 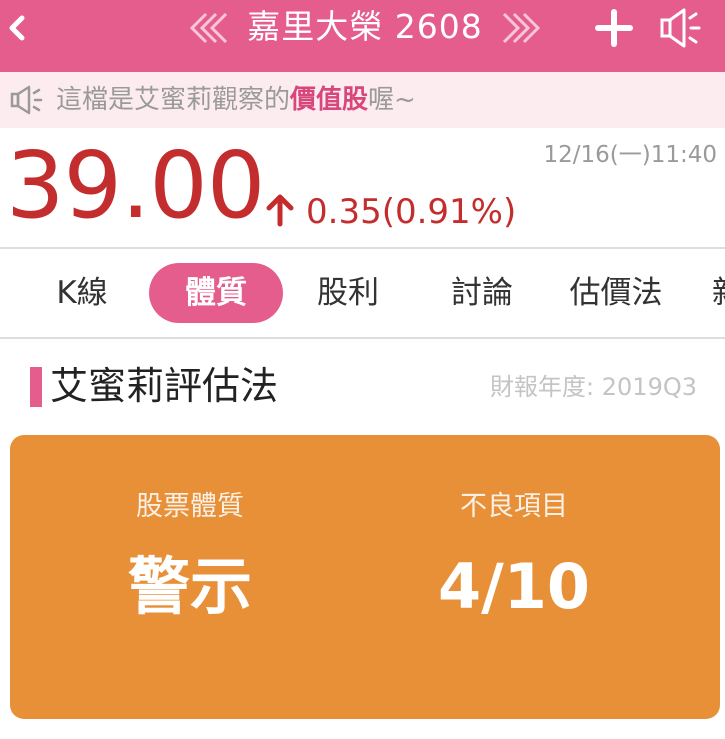 I want to click on tab-discussion: 討論, so click(x=482, y=293).